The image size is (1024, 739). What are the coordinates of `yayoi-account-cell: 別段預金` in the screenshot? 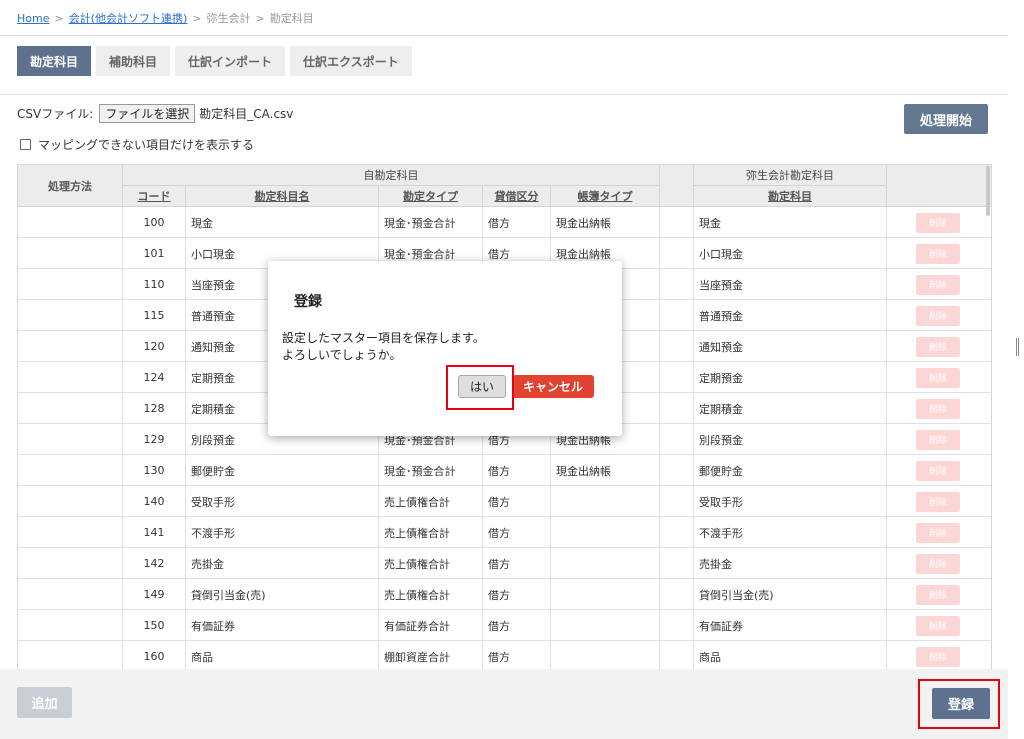 It's located at (790, 439).